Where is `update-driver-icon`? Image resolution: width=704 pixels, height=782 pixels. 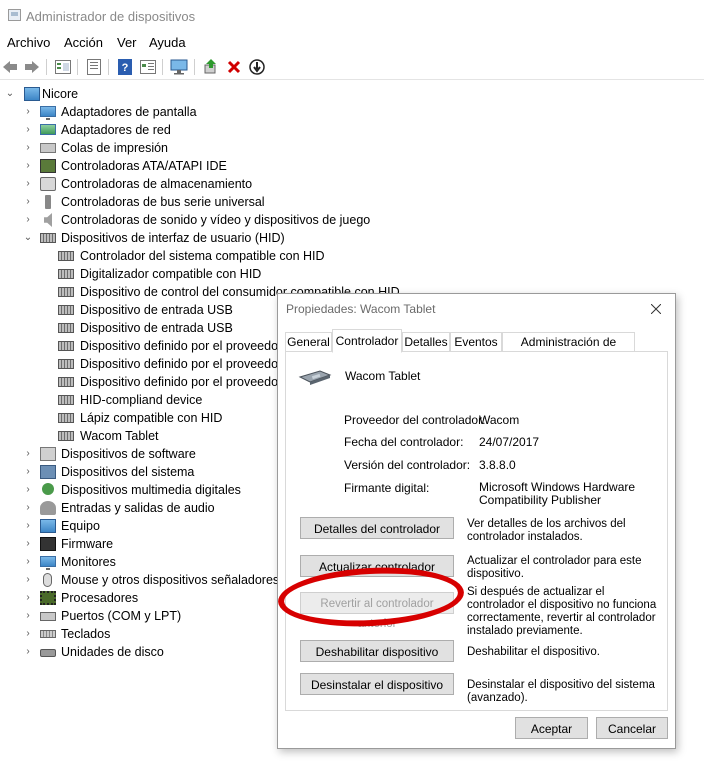
update-driver-icon is located at coordinates (211, 67).